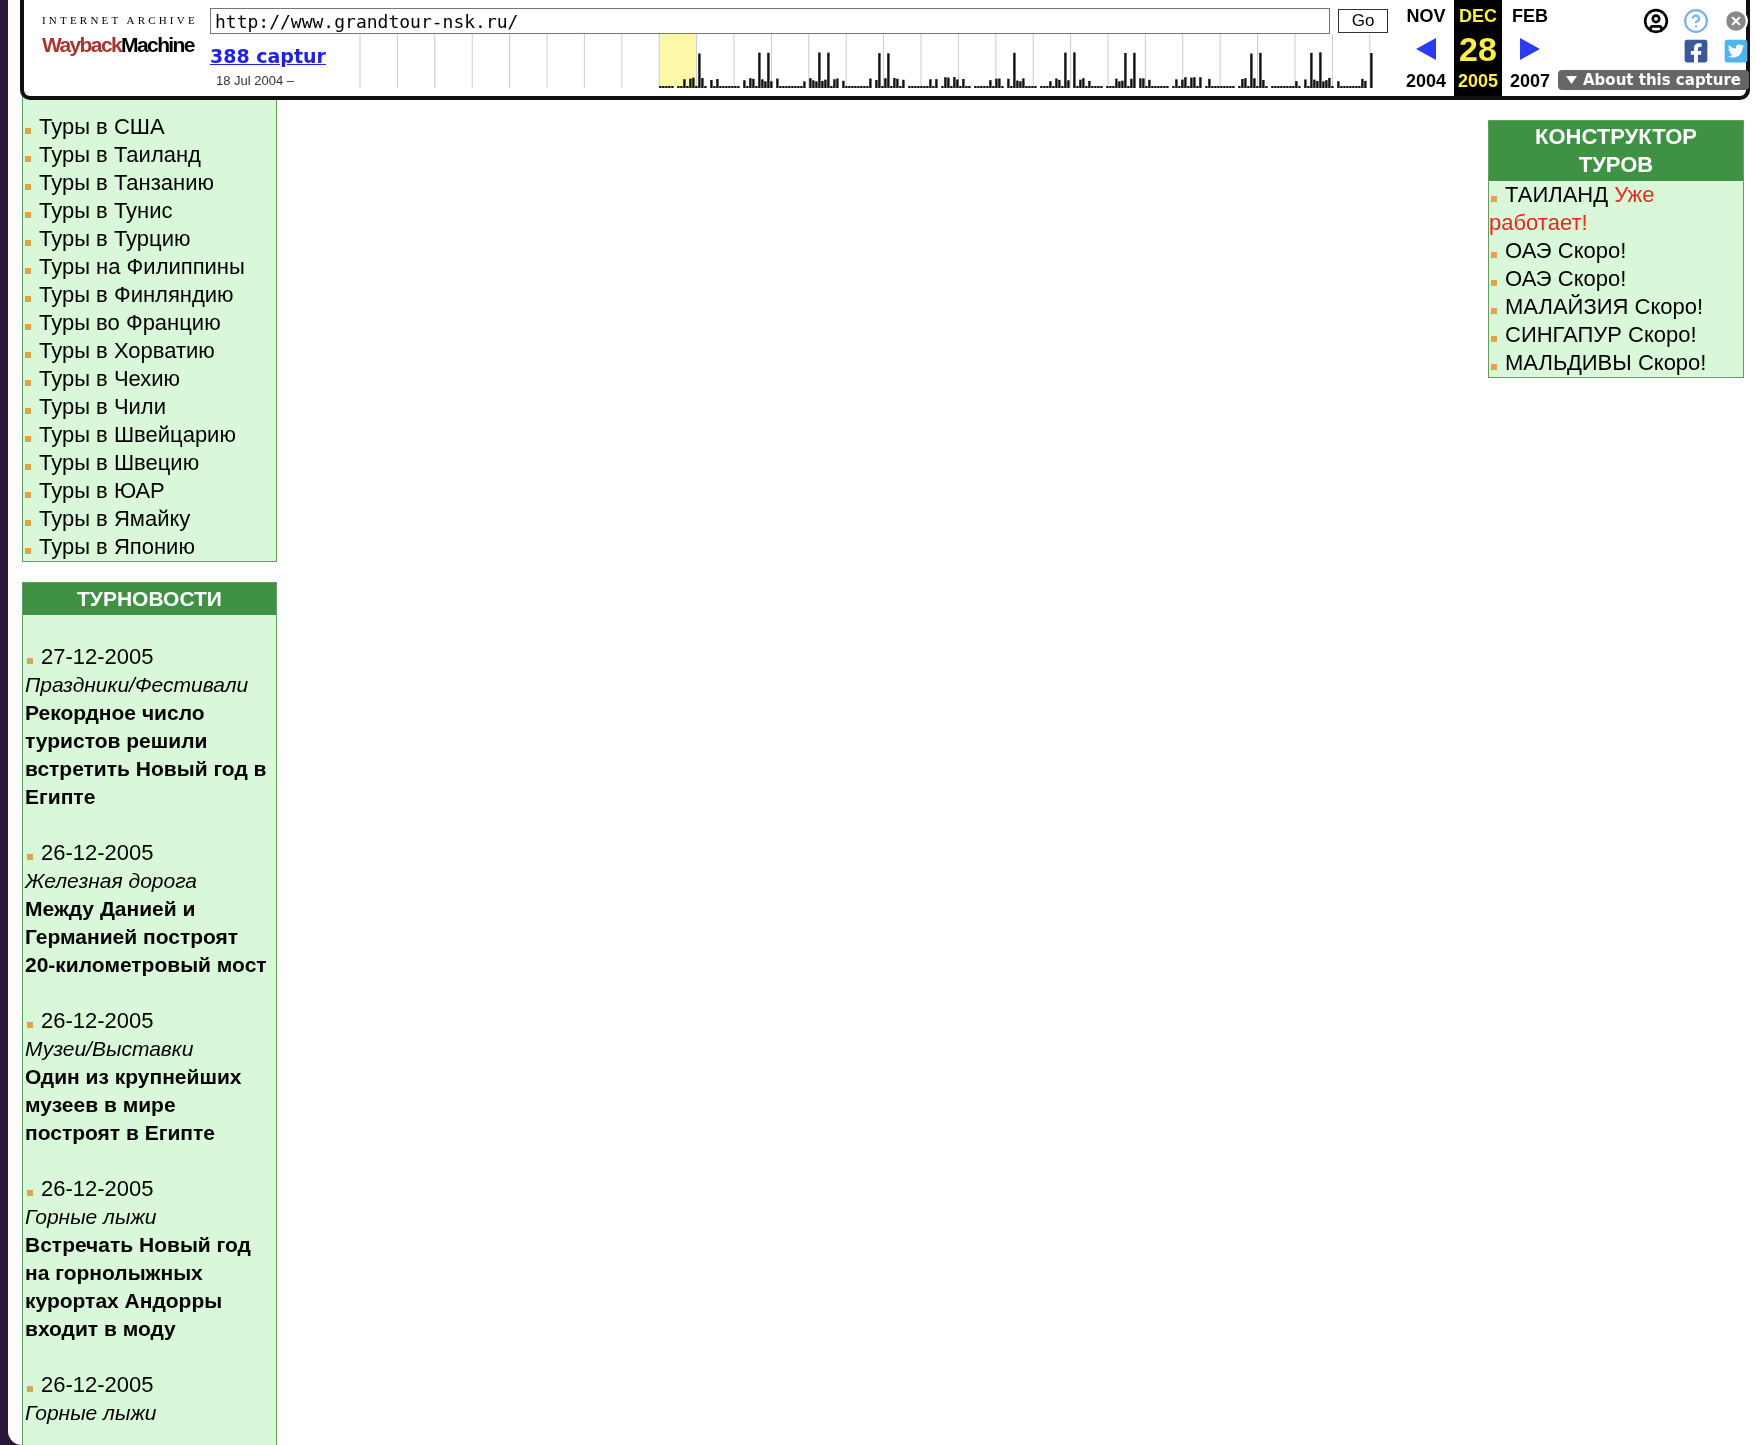 Image resolution: width=1756 pixels, height=1445 pixels. What do you see at coordinates (118, 45) in the screenshot?
I see `wayback-logo: WaybackMachine` at bounding box center [118, 45].